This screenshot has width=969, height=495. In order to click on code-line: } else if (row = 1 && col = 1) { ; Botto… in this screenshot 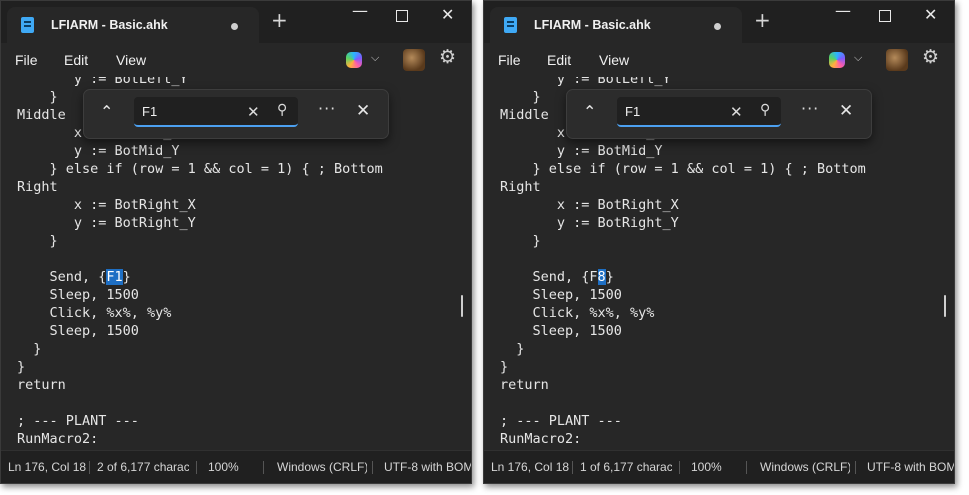, I will do `click(200, 169)`.